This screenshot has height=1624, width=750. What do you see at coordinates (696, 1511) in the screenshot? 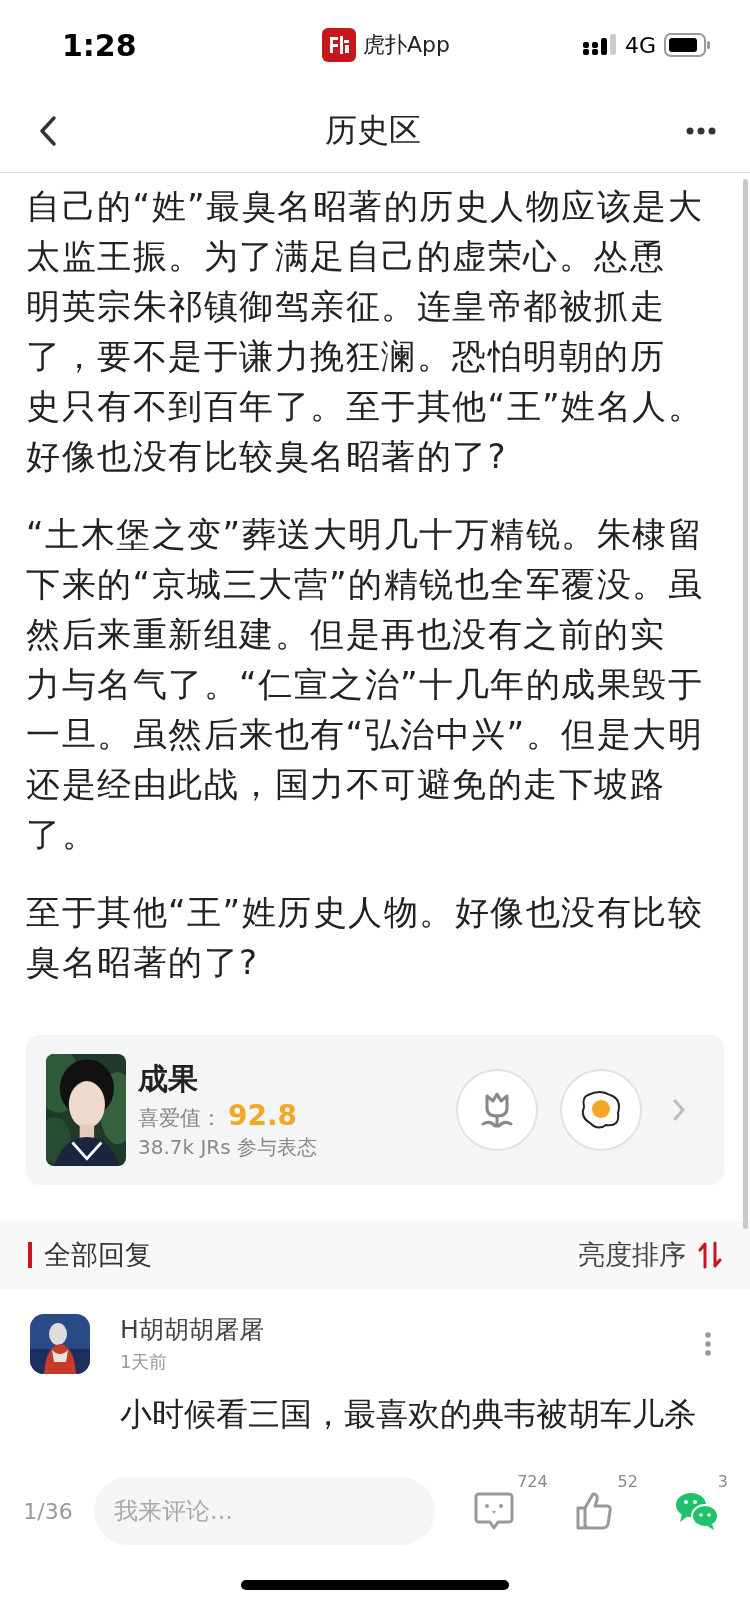
I see `wechat-icon` at bounding box center [696, 1511].